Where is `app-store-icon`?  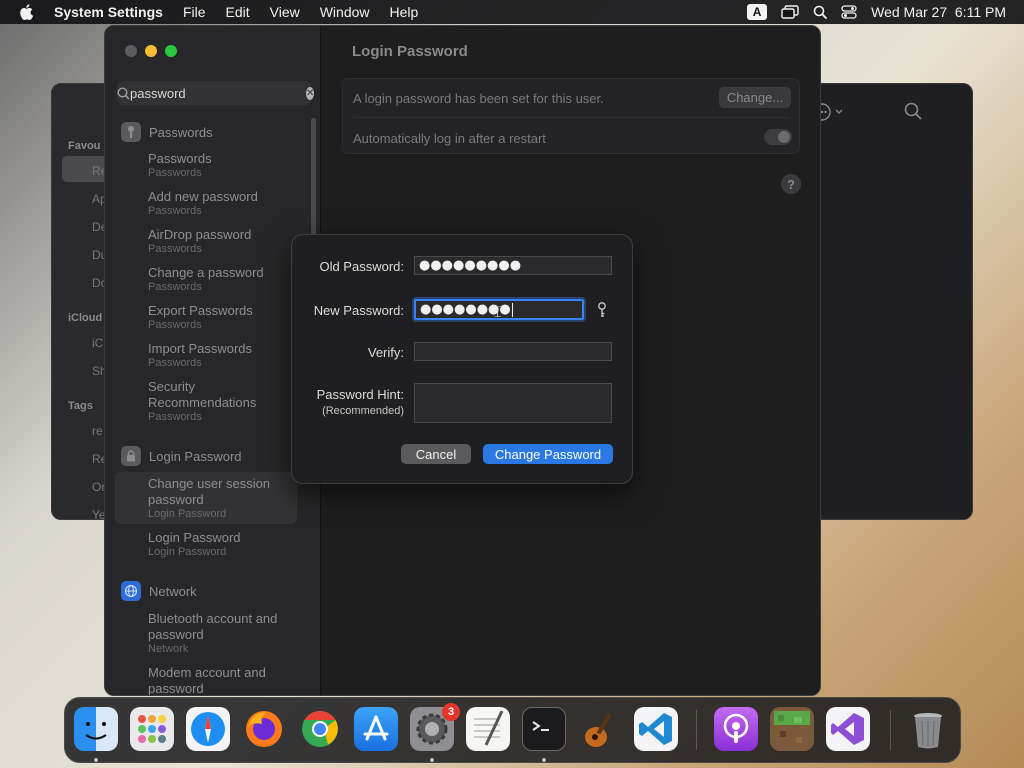
app-store-icon is located at coordinates (376, 729).